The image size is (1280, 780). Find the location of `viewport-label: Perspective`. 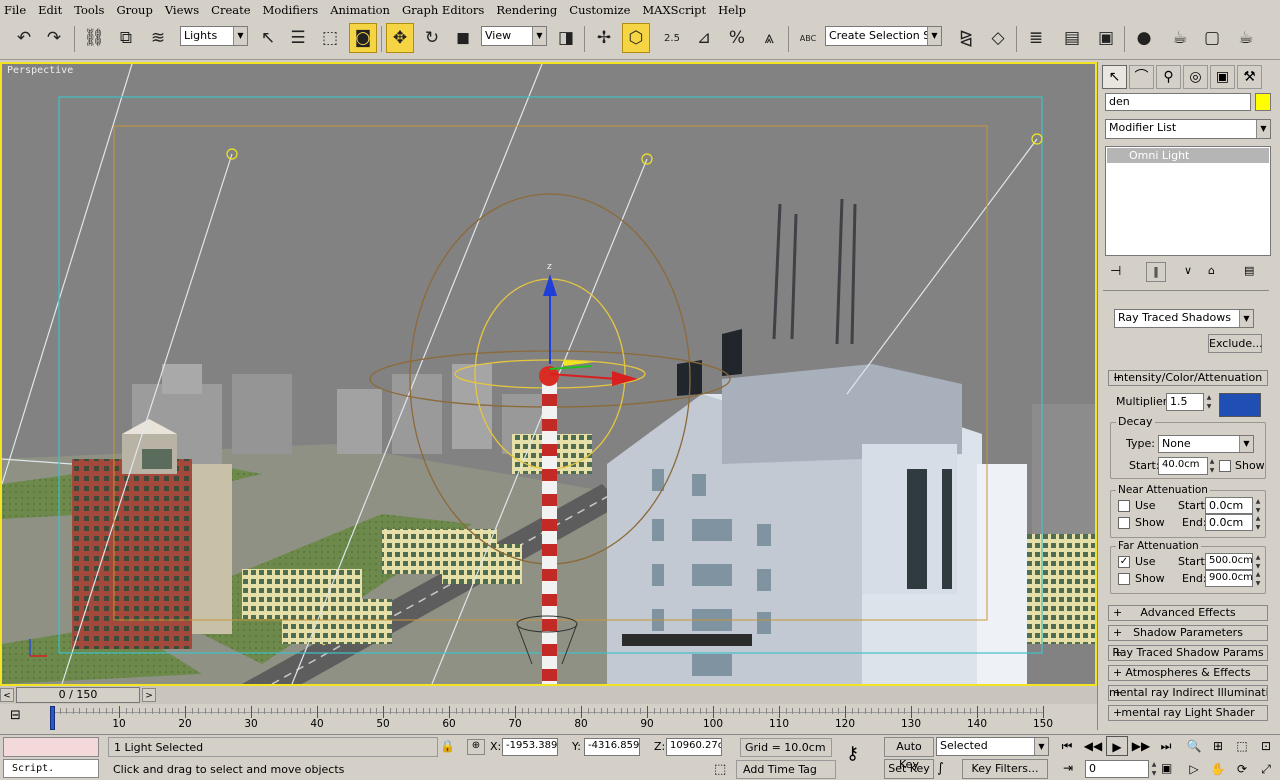

viewport-label: Perspective is located at coordinates (40, 70).